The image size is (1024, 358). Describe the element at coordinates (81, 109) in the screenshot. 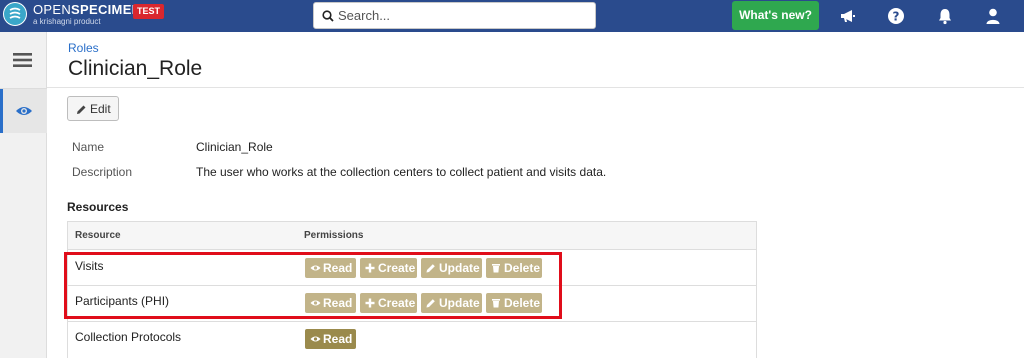

I see `pencil-icon` at that location.